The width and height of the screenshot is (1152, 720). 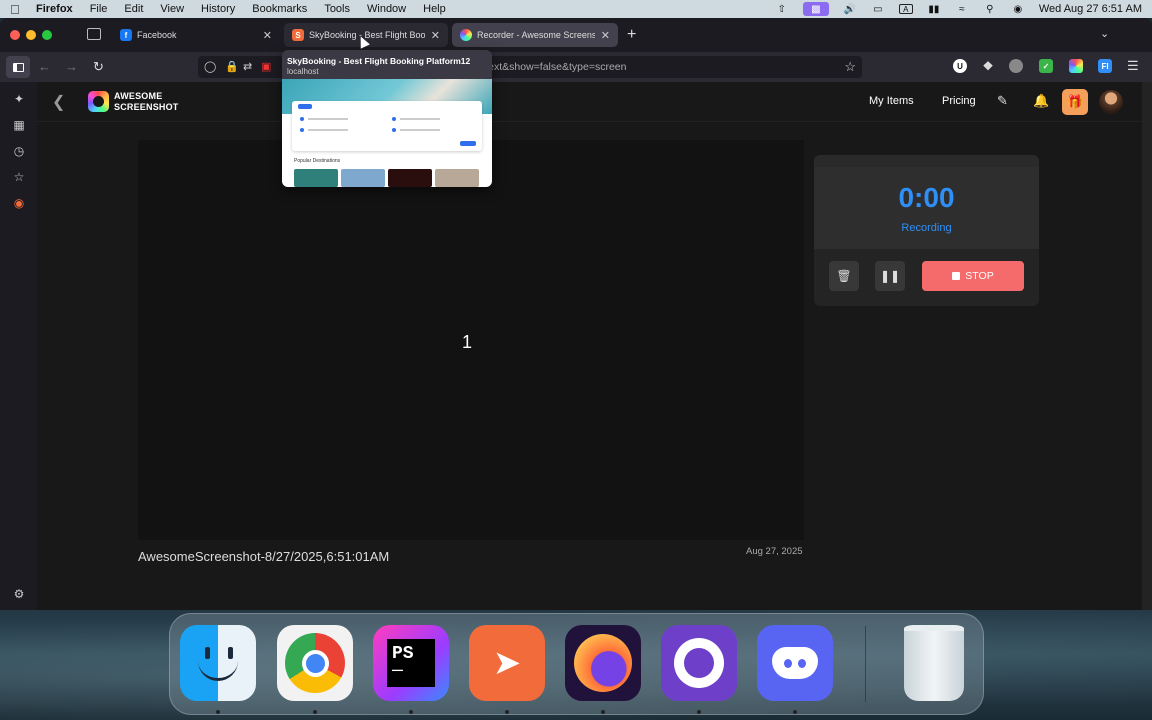 What do you see at coordinates (15, 35) in the screenshot?
I see `close-window-button` at bounding box center [15, 35].